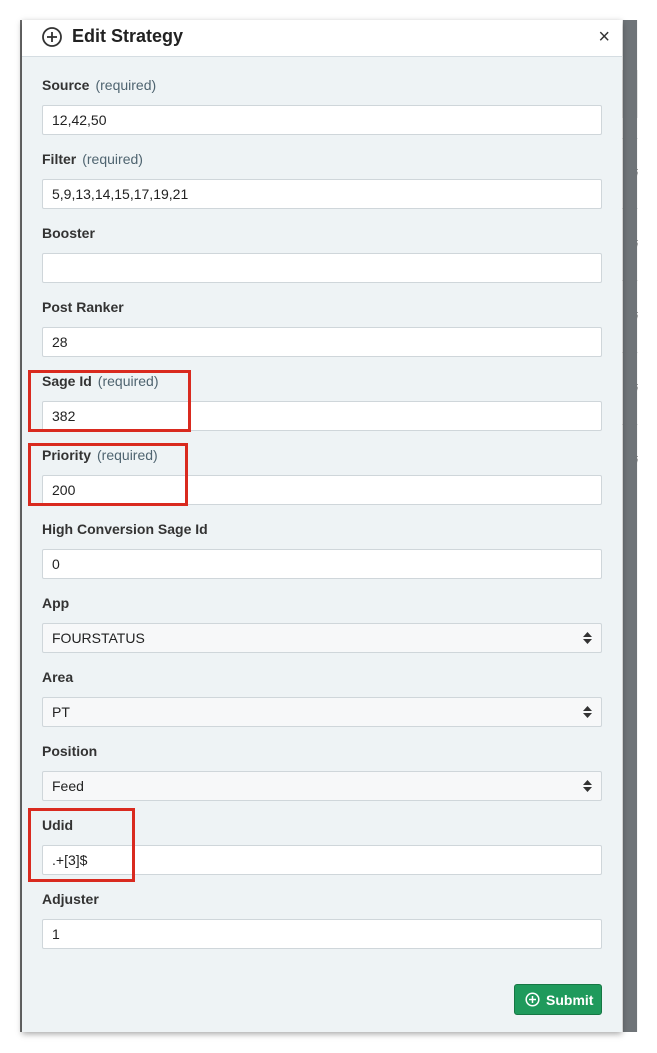  What do you see at coordinates (125, 529) in the screenshot?
I see `high-conversion-sage-id-label: High Conversion Sage Id` at bounding box center [125, 529].